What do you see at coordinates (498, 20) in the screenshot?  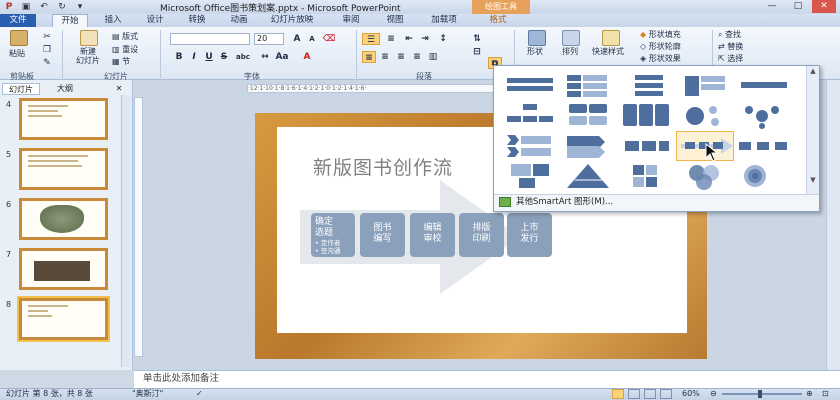 I see `tab-format: 格式` at bounding box center [498, 20].